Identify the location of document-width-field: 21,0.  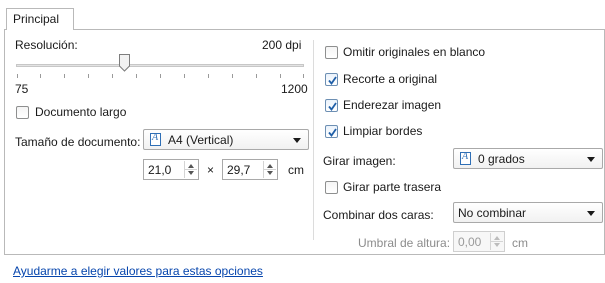
(171, 169).